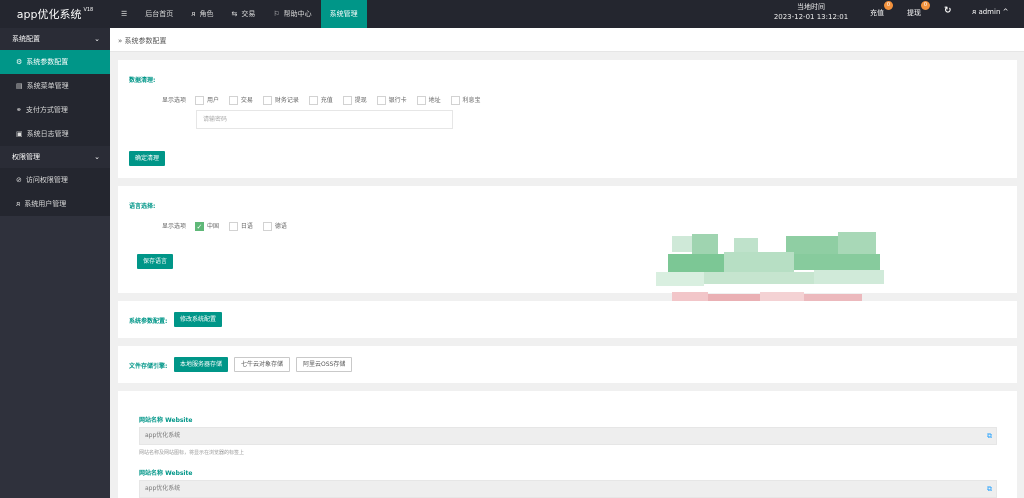 This screenshot has height=498, width=1024. I want to click on sidebar-item-access: ⊘ 访问权限管理, so click(55, 180).